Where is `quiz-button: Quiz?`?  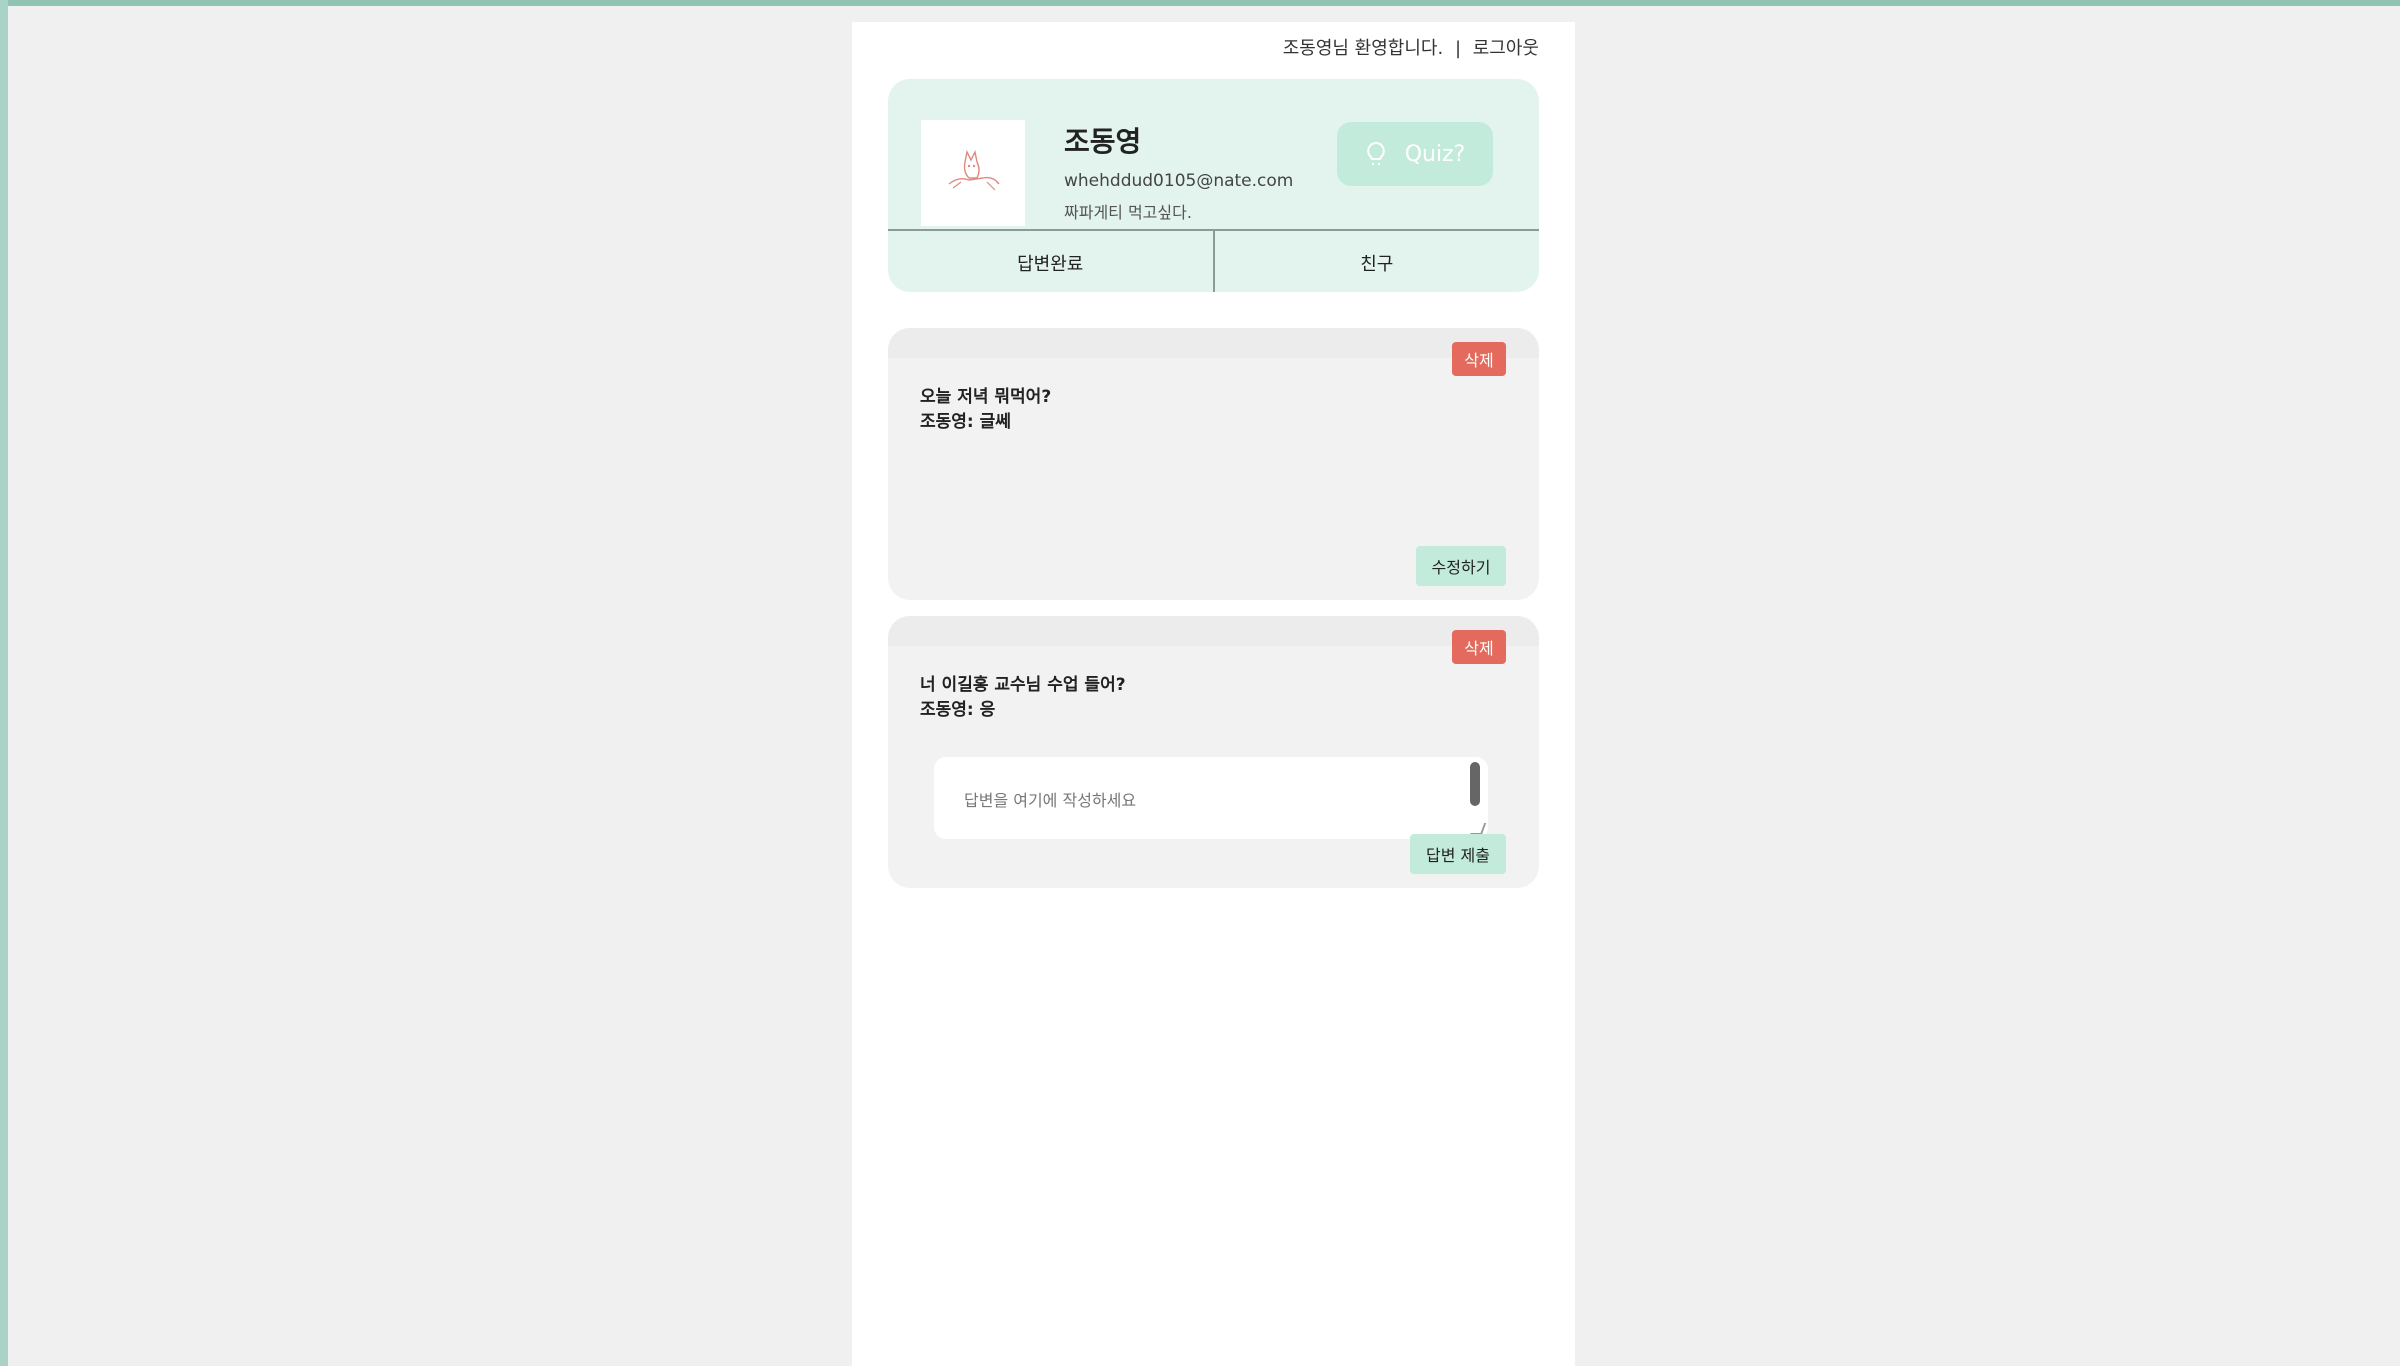 quiz-button: Quiz? is located at coordinates (1415, 154).